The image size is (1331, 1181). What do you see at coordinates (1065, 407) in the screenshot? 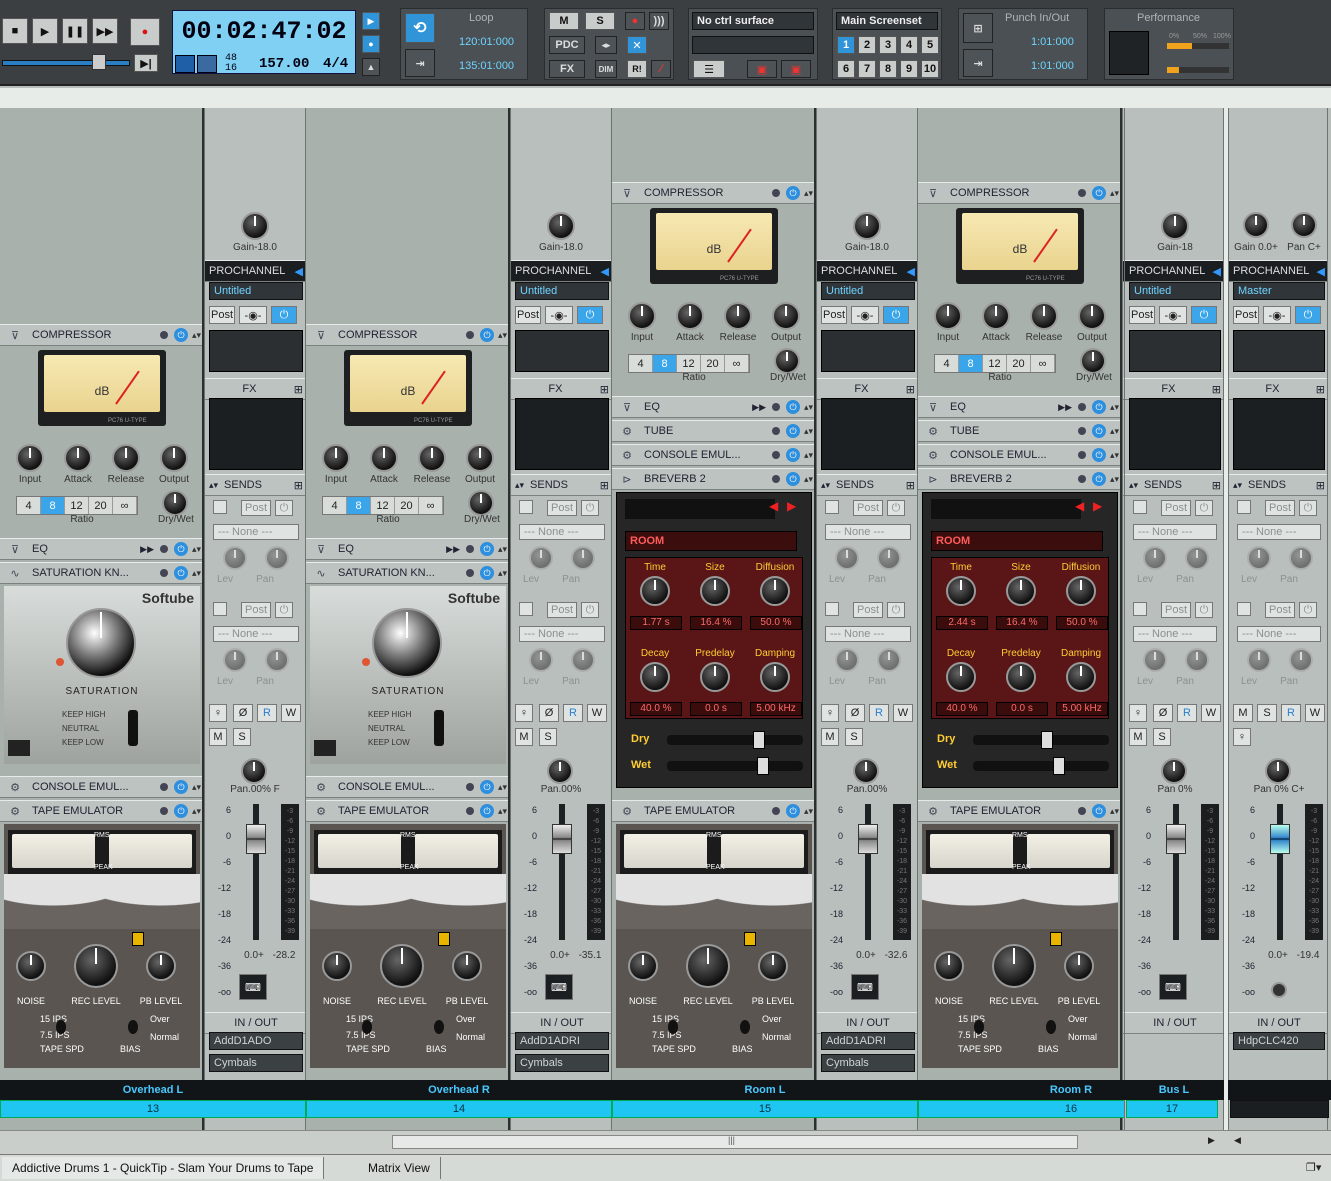
I see `ch16-eq-expand-icon: ▶▶` at bounding box center [1065, 407].